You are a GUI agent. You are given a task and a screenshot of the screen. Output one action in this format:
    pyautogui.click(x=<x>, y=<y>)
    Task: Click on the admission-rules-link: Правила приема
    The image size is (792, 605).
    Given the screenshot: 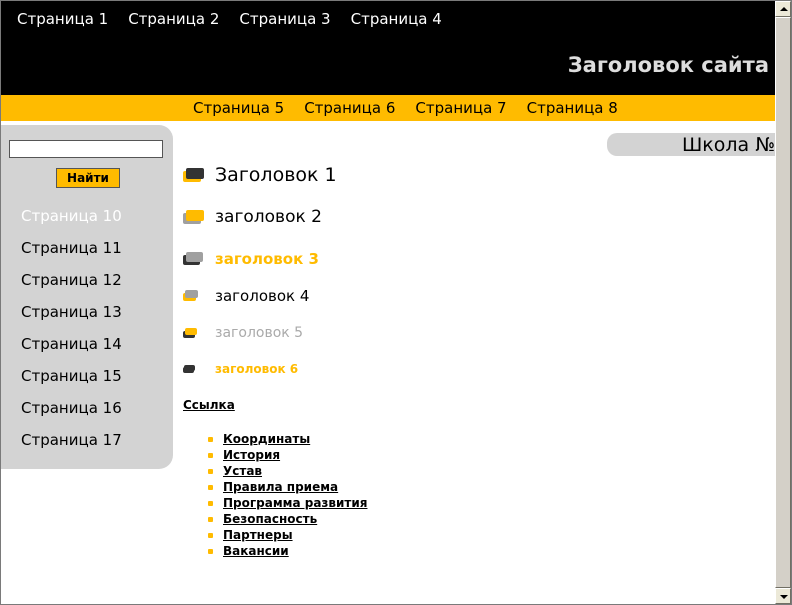 What is the action you would take?
    pyautogui.click(x=280, y=487)
    